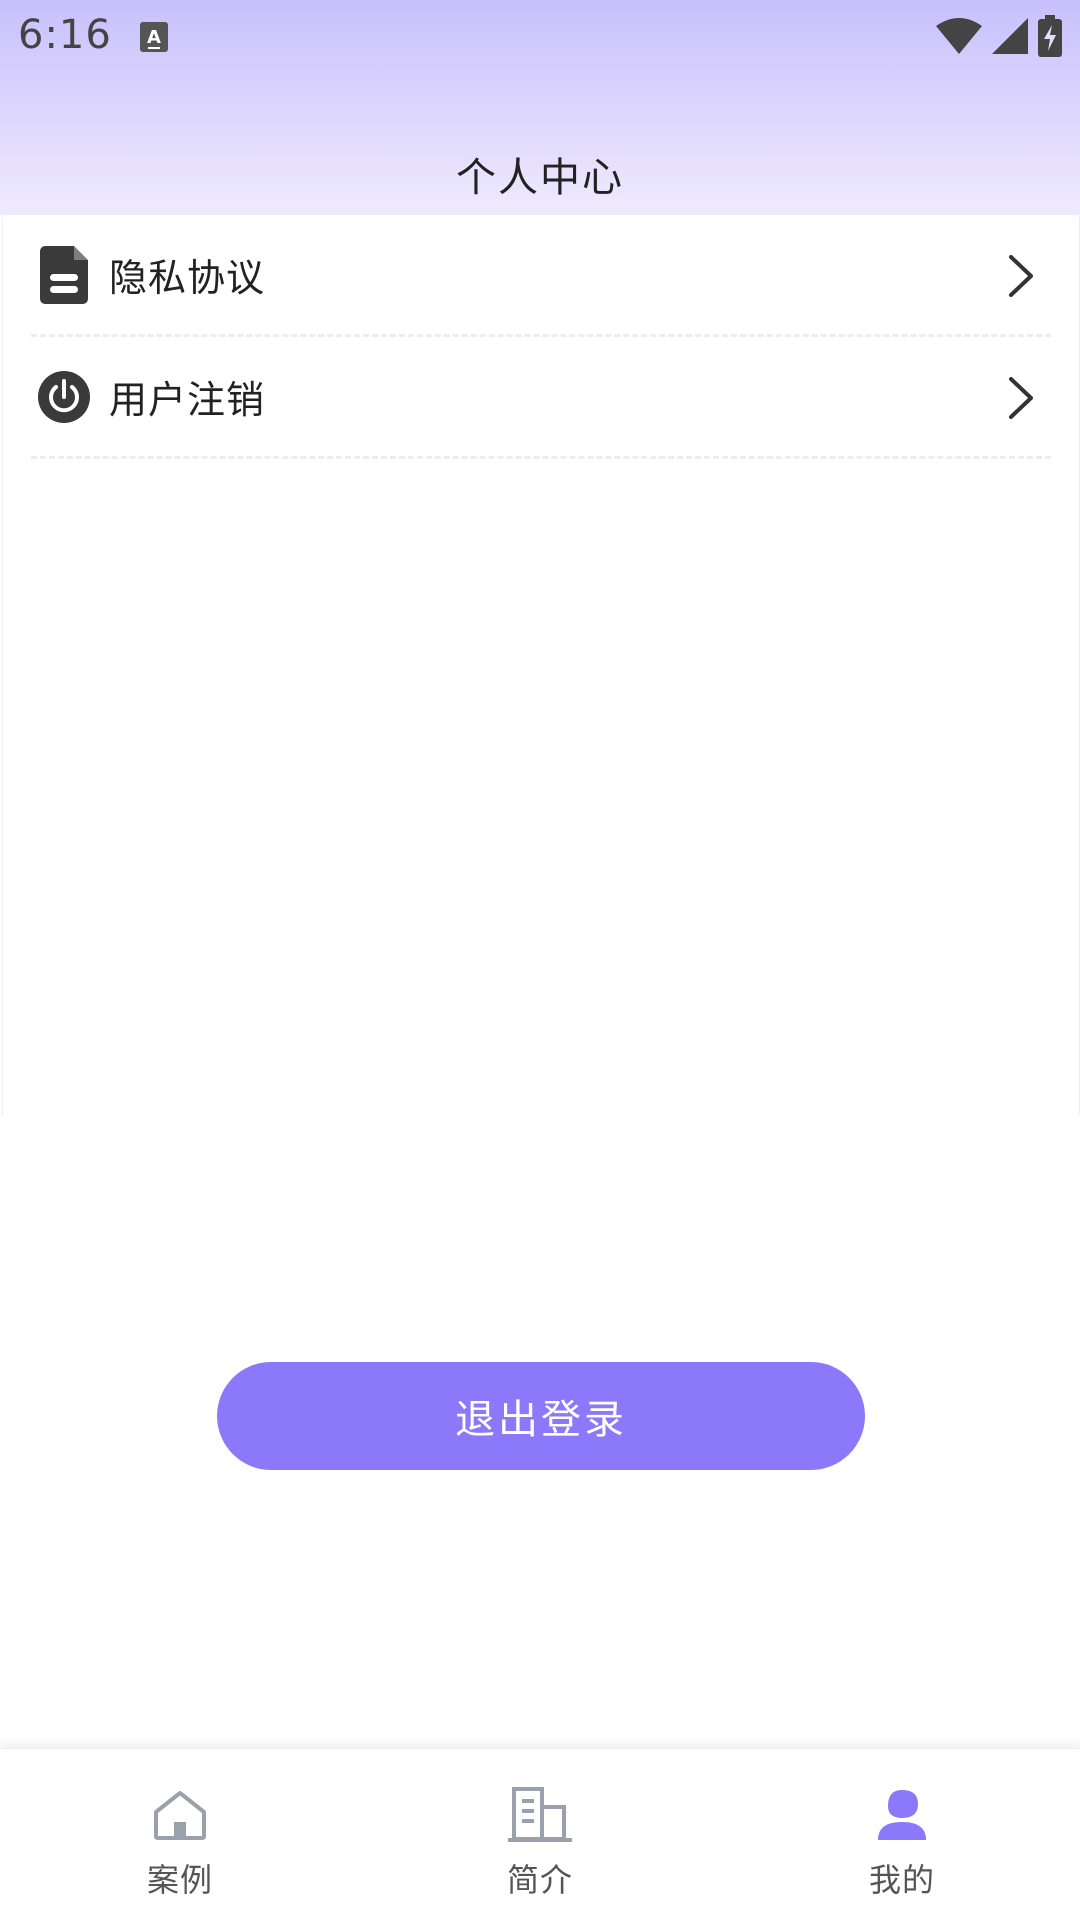 Image resolution: width=1080 pixels, height=1921 pixels. Describe the element at coordinates (64, 274) in the screenshot. I see `document-icon` at that location.